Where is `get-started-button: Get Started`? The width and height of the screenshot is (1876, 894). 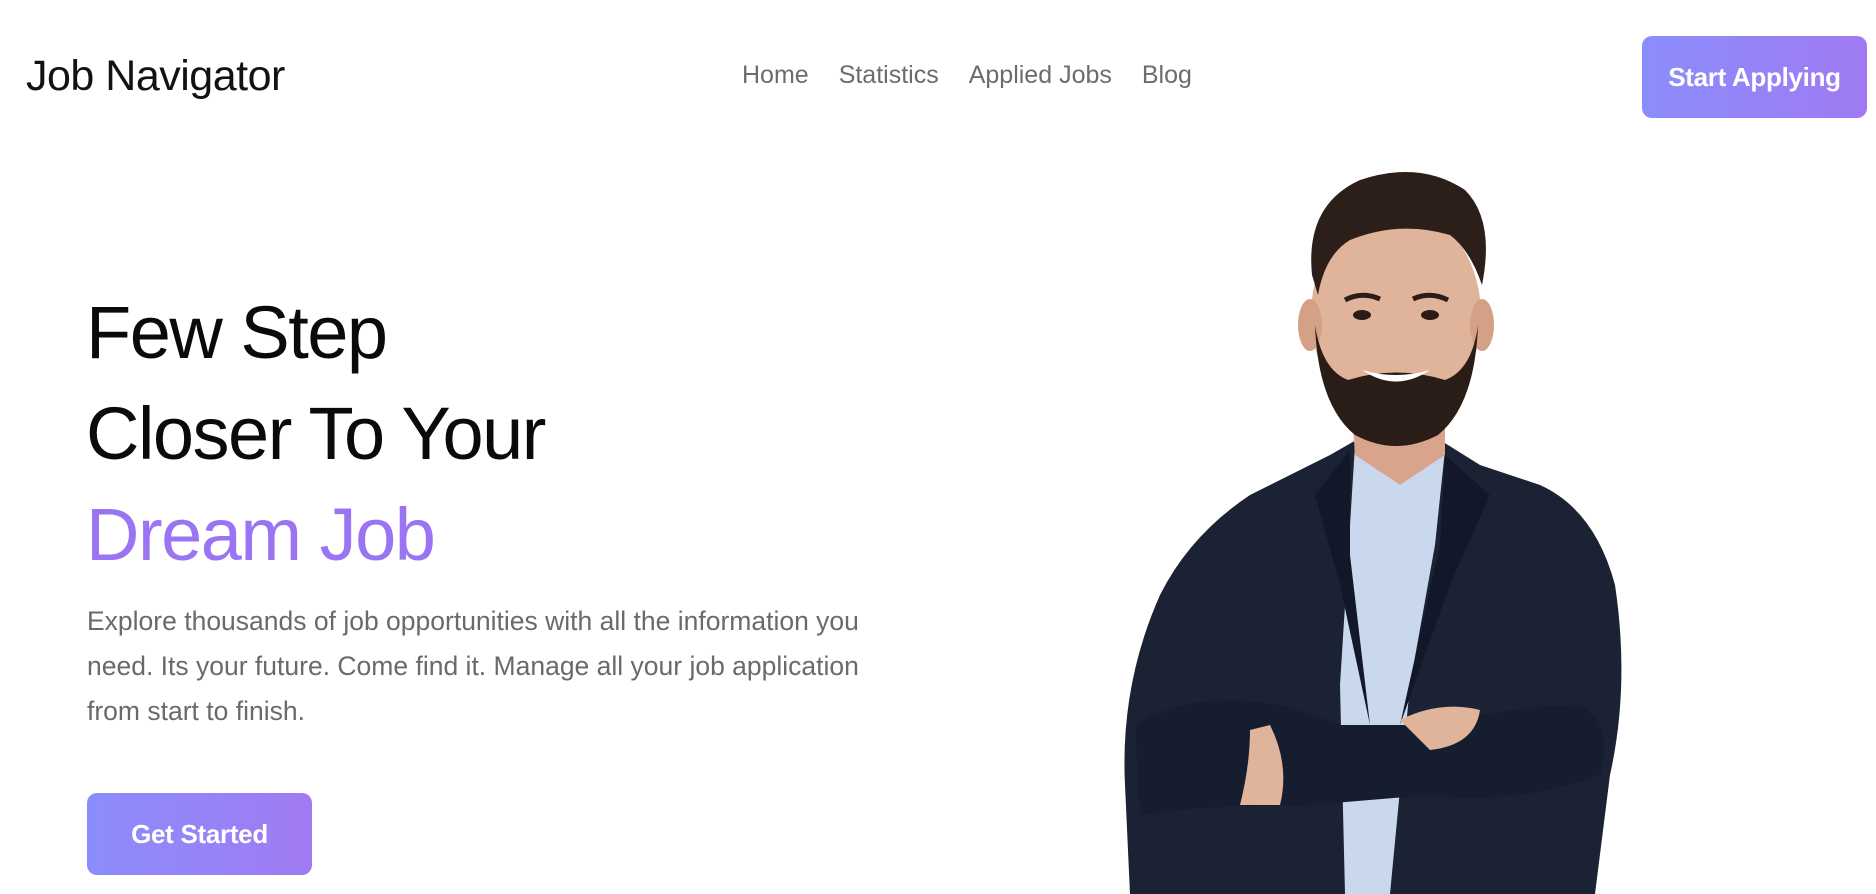
get-started-button: Get Started is located at coordinates (199, 834).